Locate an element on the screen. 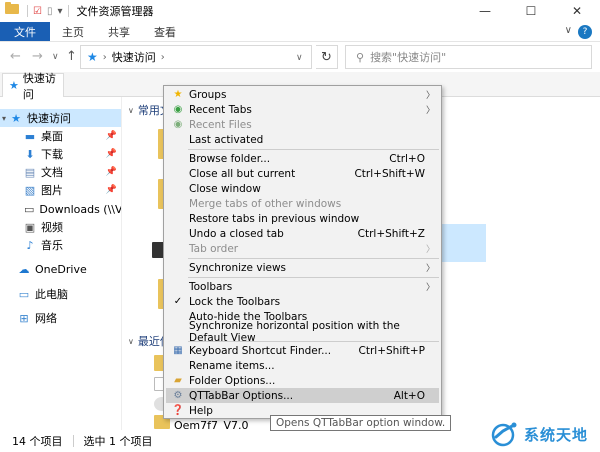 This screenshot has width=600, height=452. sidebar-item-label: 图片 is located at coordinates (52, 190).